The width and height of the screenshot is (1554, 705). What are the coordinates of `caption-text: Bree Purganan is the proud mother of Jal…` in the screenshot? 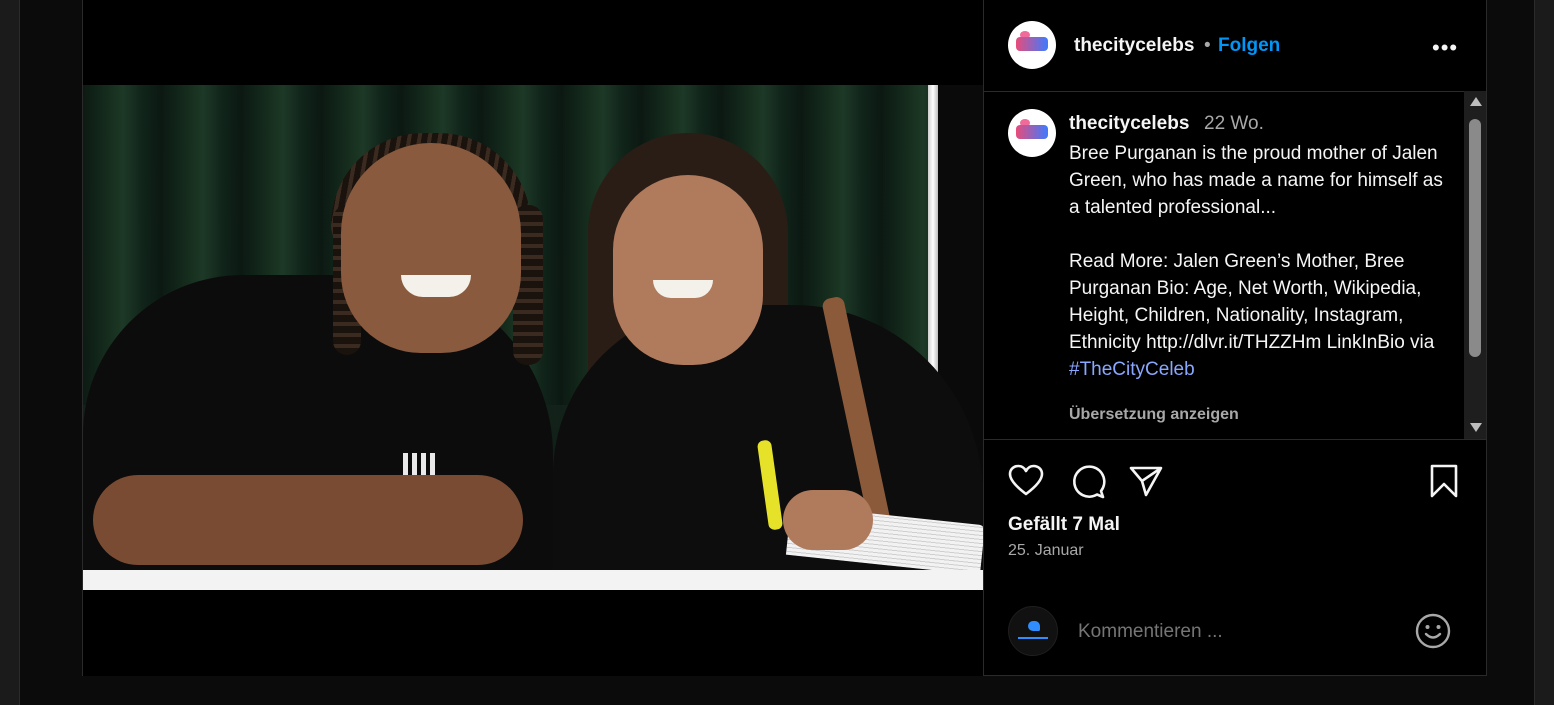 It's located at (1259, 261).